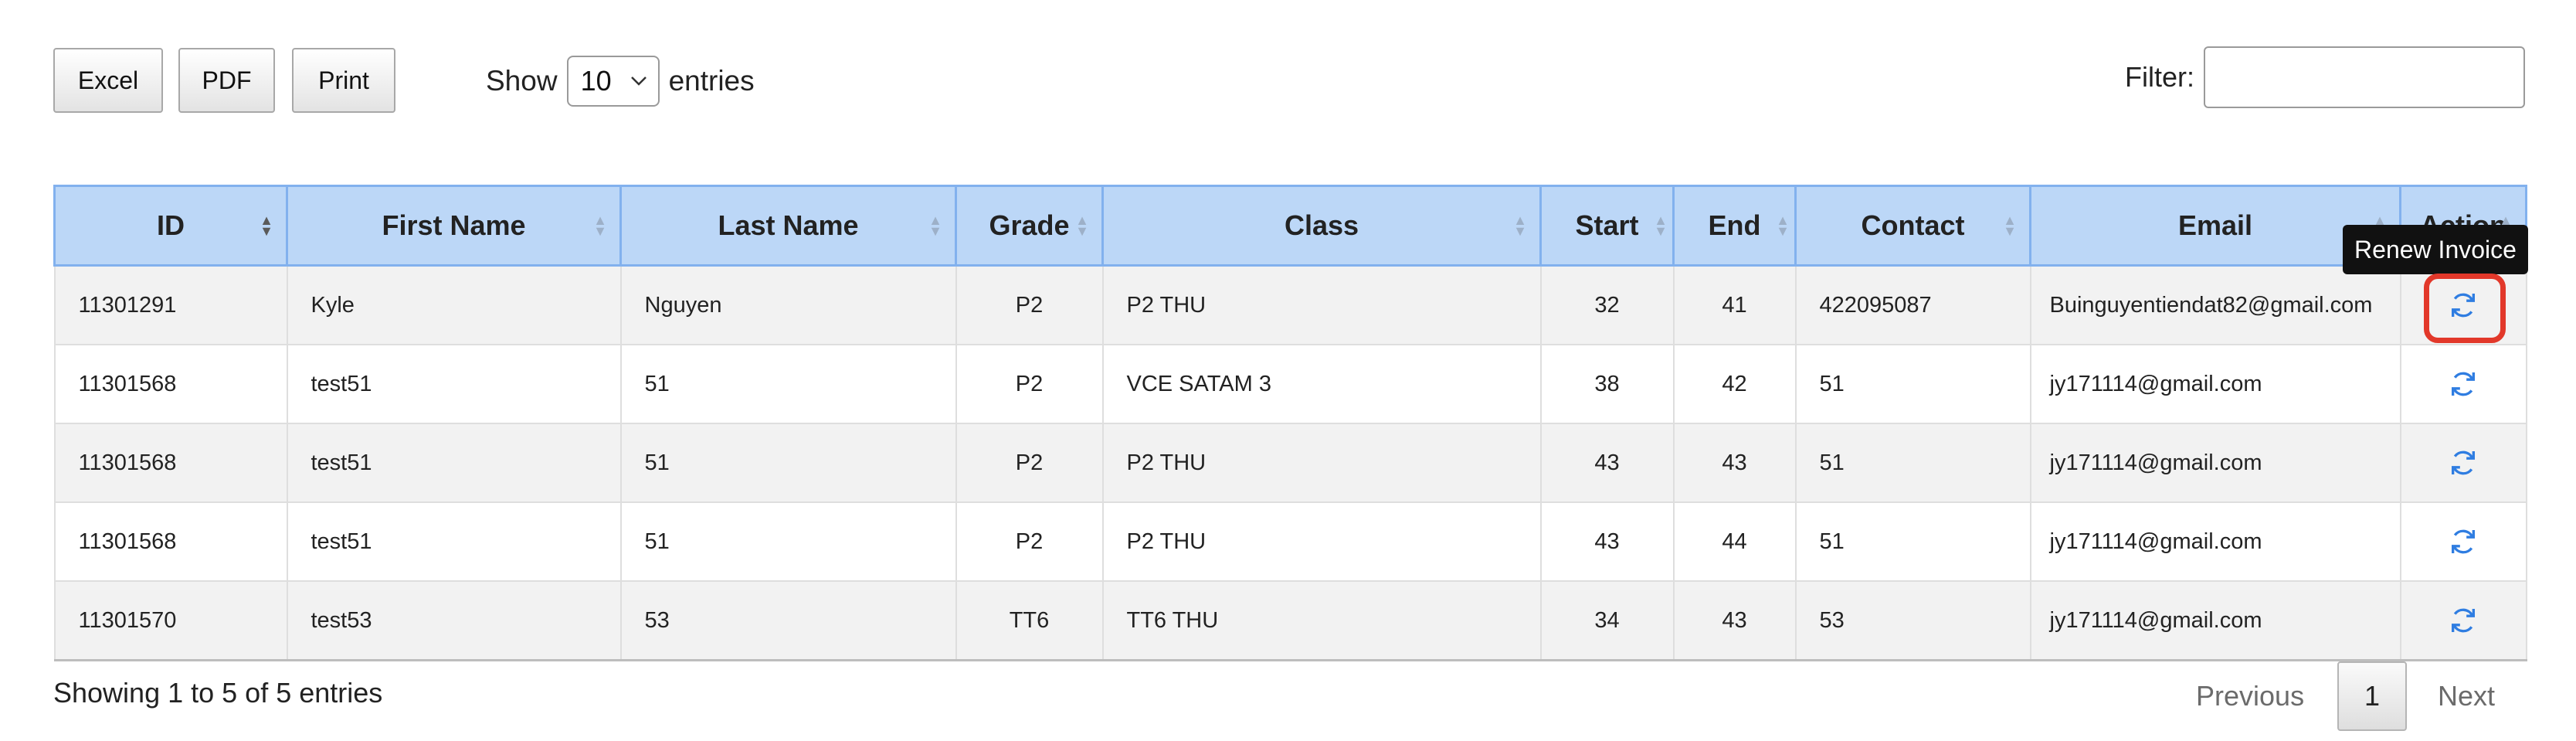 Image resolution: width=2576 pixels, height=741 pixels. What do you see at coordinates (171, 620) in the screenshot?
I see `cell-id: 11301570` at bounding box center [171, 620].